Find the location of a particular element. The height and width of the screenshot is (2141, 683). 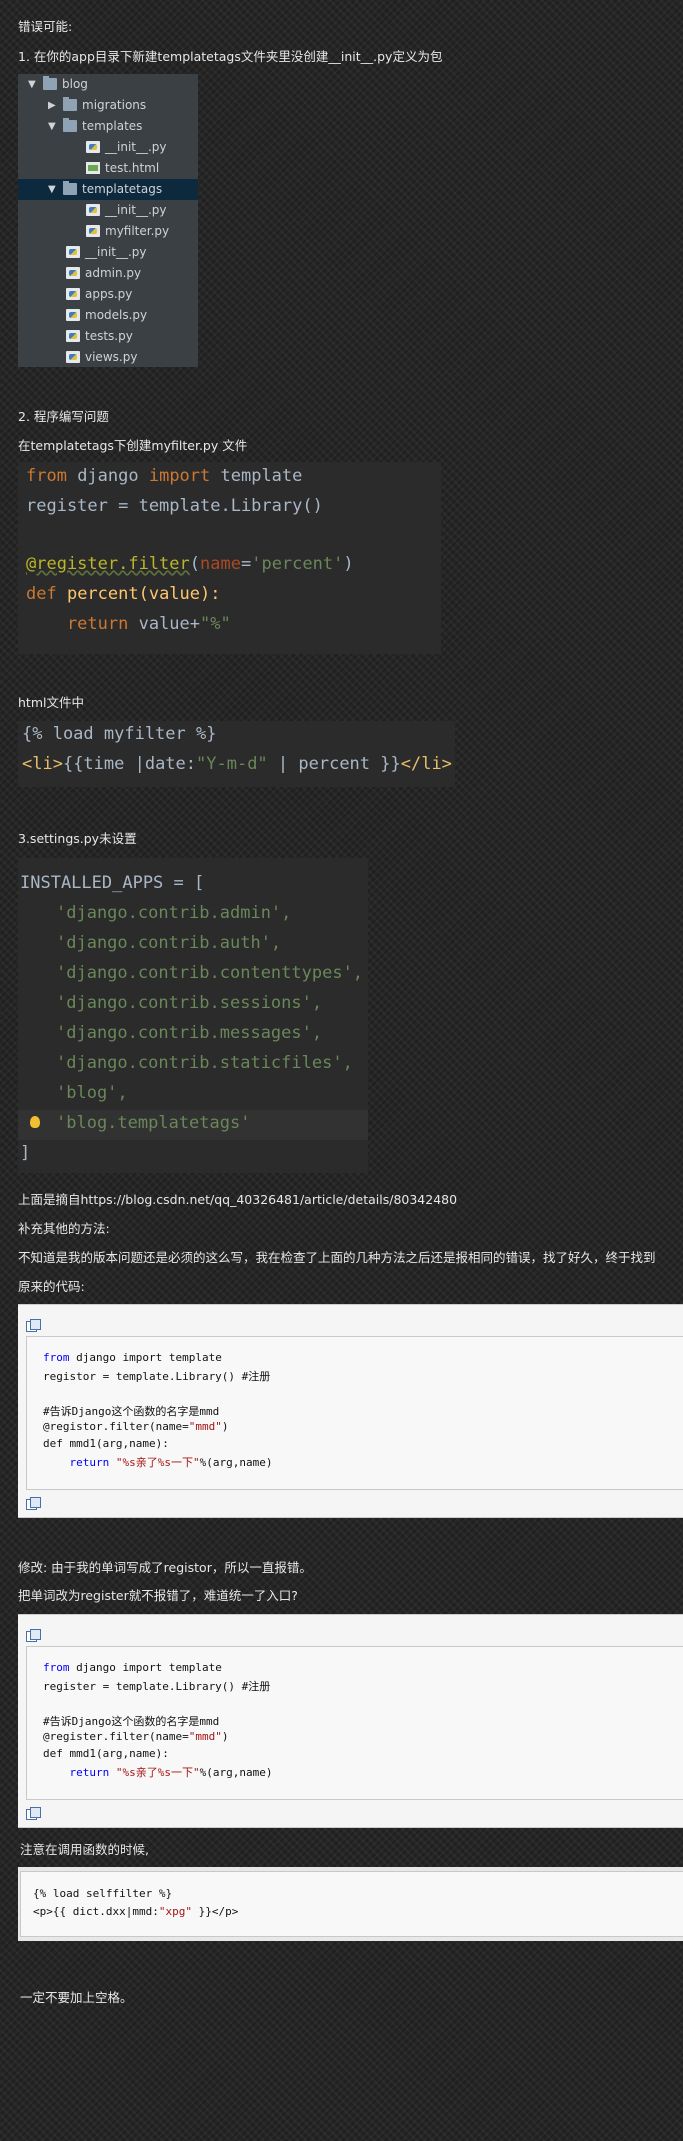

code-string: 'django.contrib.admin', is located at coordinates (174, 913).